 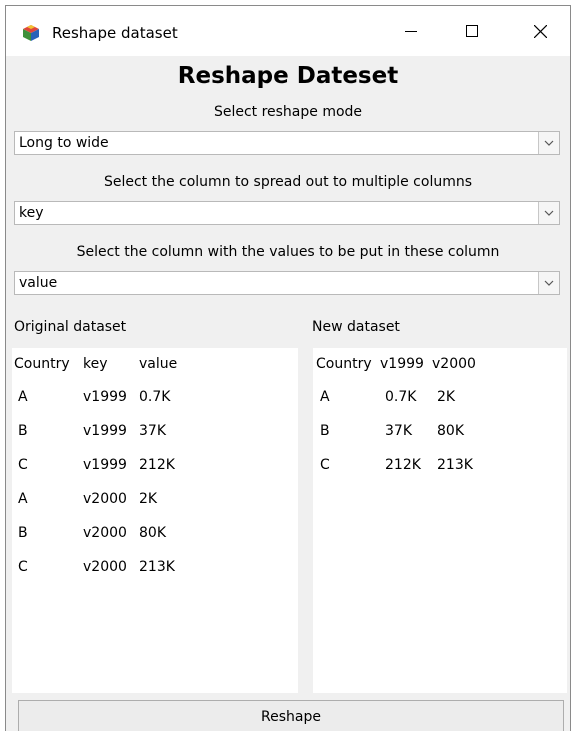 I want to click on close-button, so click(x=540, y=31).